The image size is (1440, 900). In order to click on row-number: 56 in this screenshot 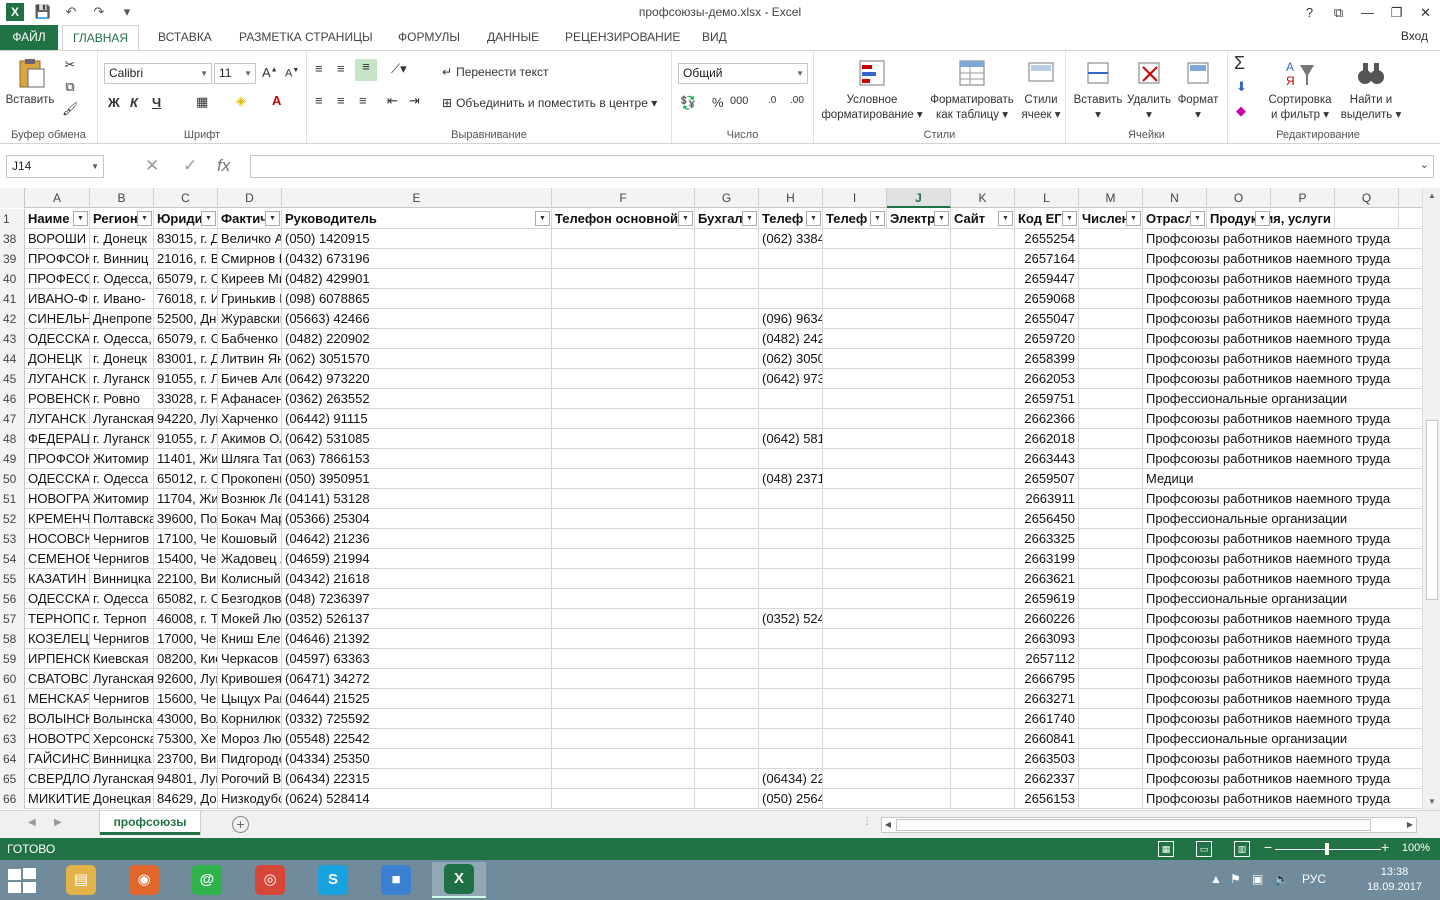, I will do `click(12, 599)`.